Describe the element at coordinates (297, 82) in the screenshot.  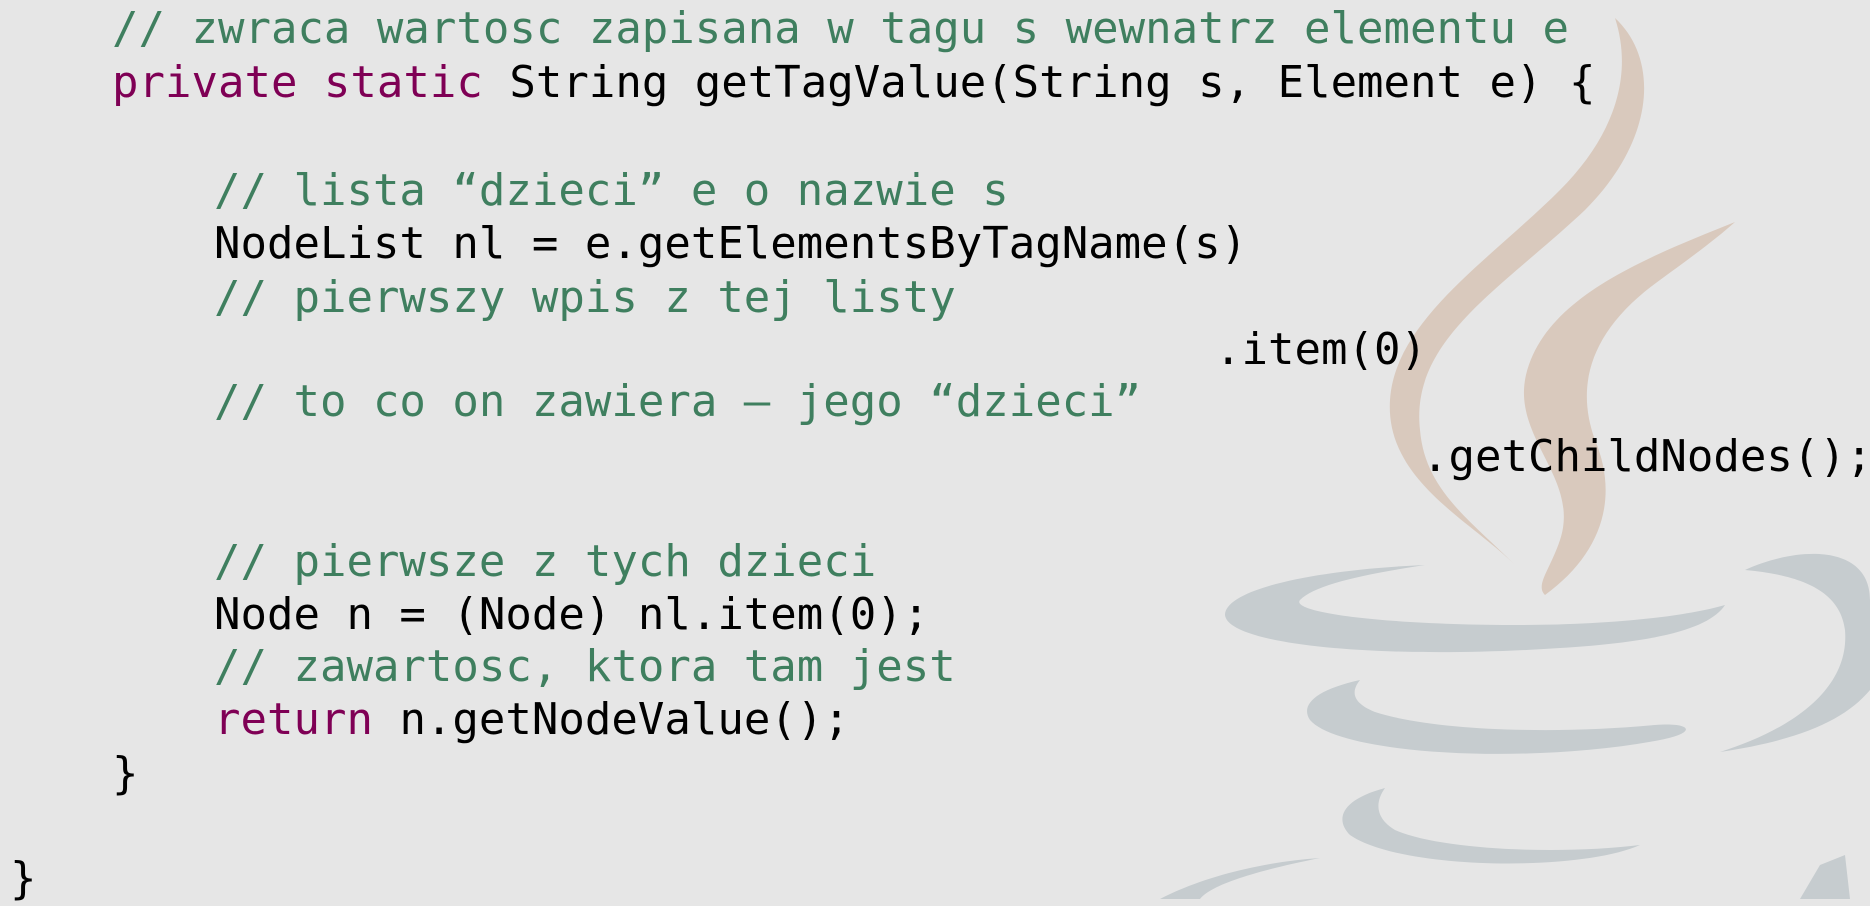
I see `keyword-private-static: private static` at that location.